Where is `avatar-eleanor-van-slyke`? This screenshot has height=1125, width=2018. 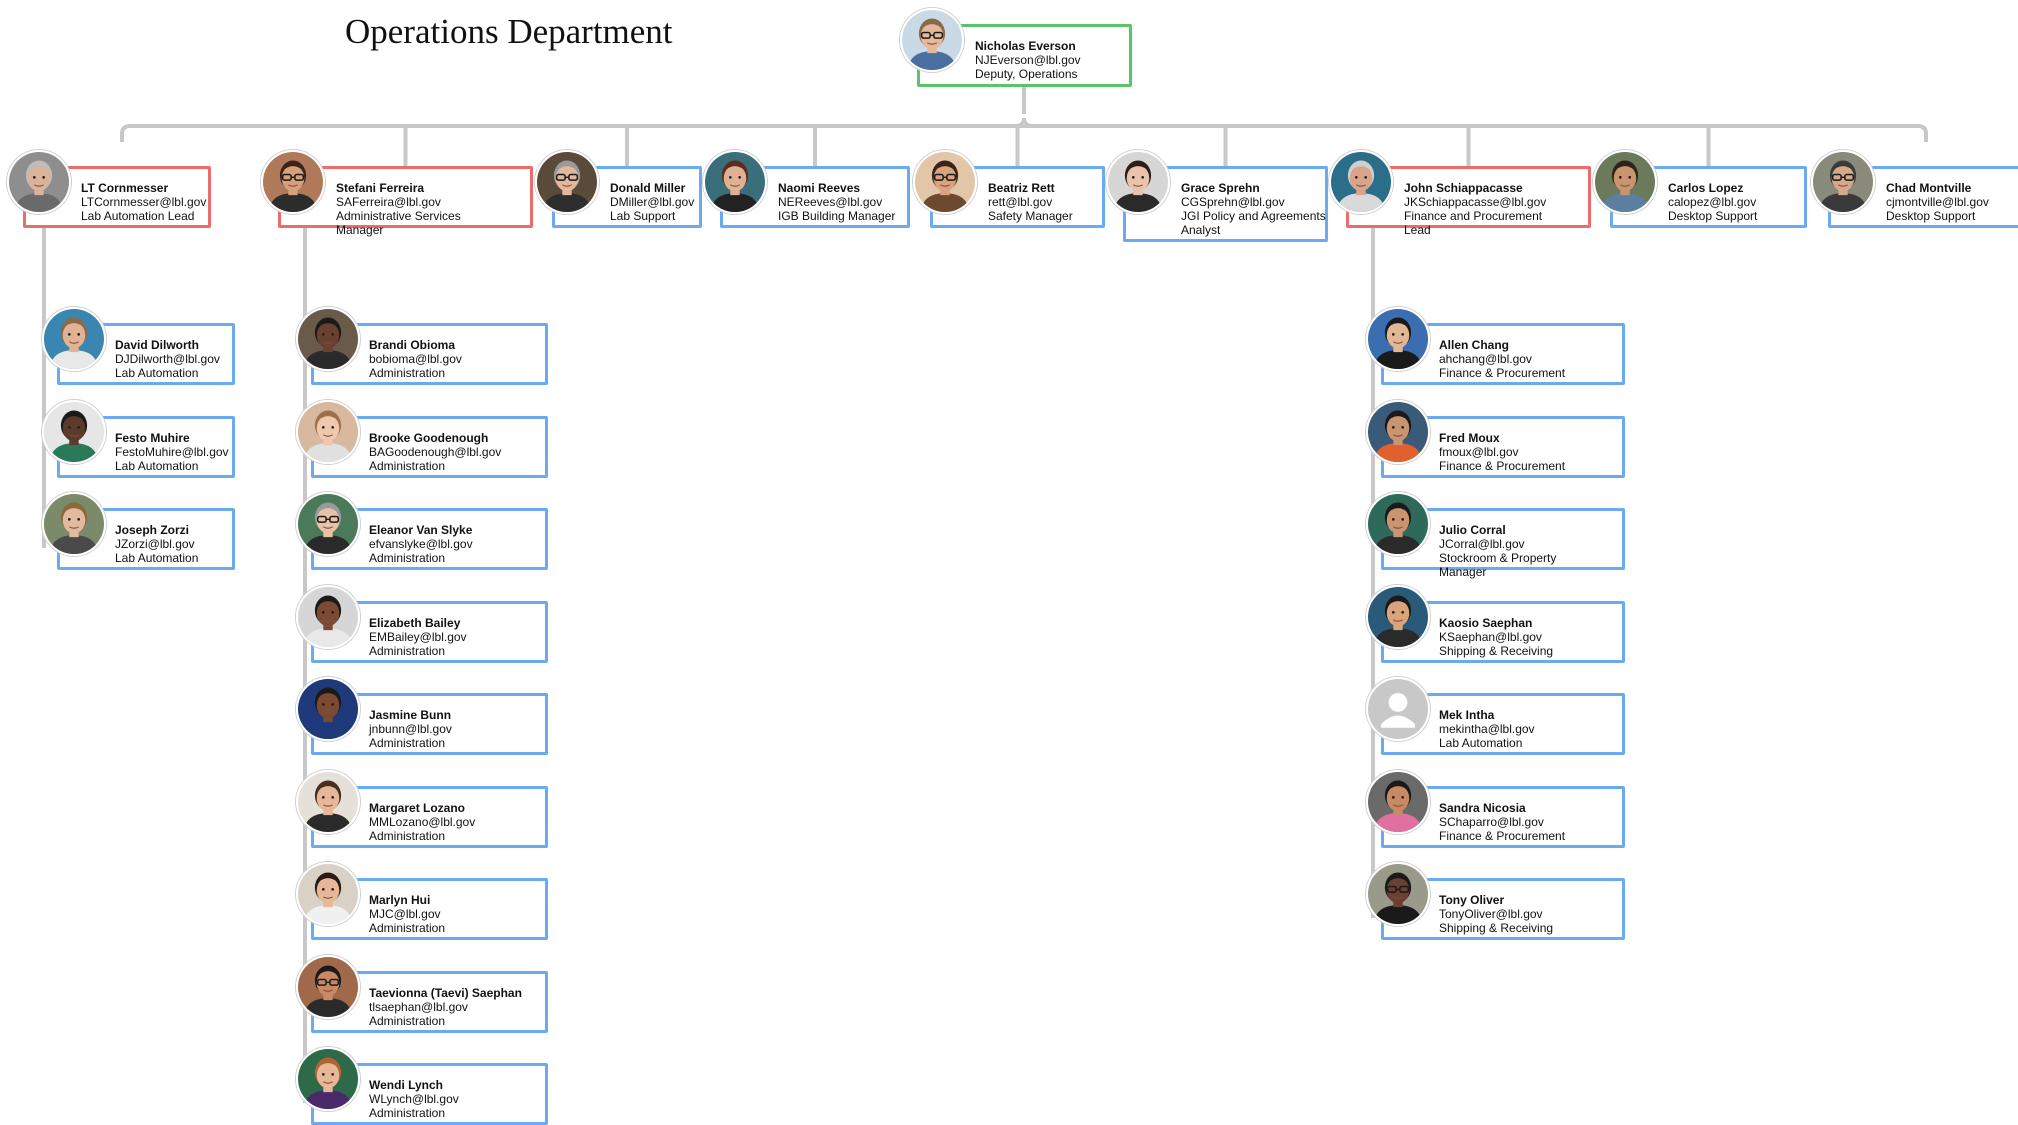 avatar-eleanor-van-slyke is located at coordinates (328, 524).